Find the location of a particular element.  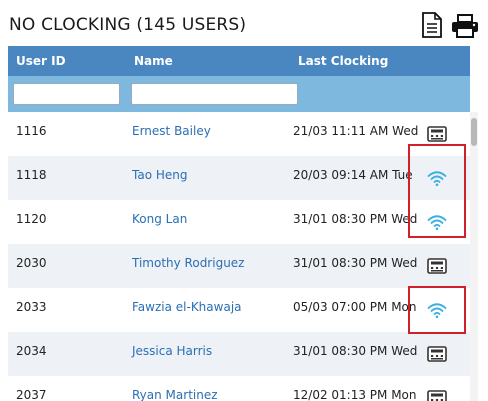

column-last-clocking: Last Clocking is located at coordinates (343, 61).